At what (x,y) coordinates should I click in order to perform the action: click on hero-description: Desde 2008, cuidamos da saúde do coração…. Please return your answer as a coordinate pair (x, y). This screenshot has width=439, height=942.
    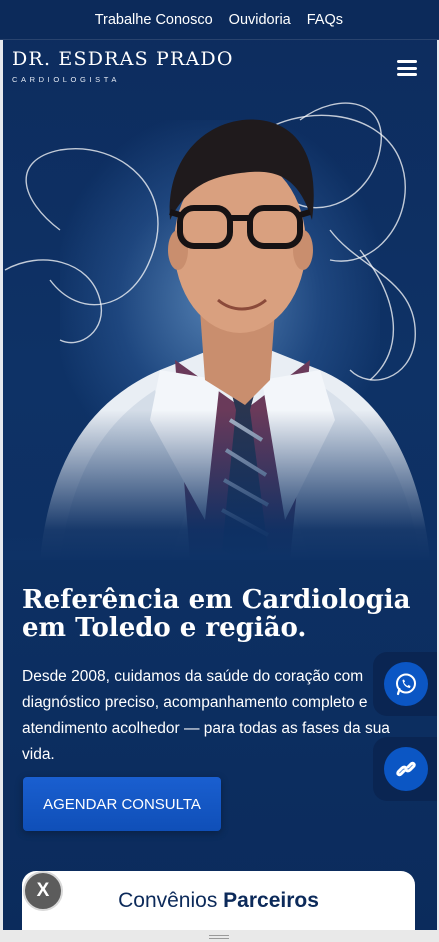
    Looking at the image, I should click on (206, 715).